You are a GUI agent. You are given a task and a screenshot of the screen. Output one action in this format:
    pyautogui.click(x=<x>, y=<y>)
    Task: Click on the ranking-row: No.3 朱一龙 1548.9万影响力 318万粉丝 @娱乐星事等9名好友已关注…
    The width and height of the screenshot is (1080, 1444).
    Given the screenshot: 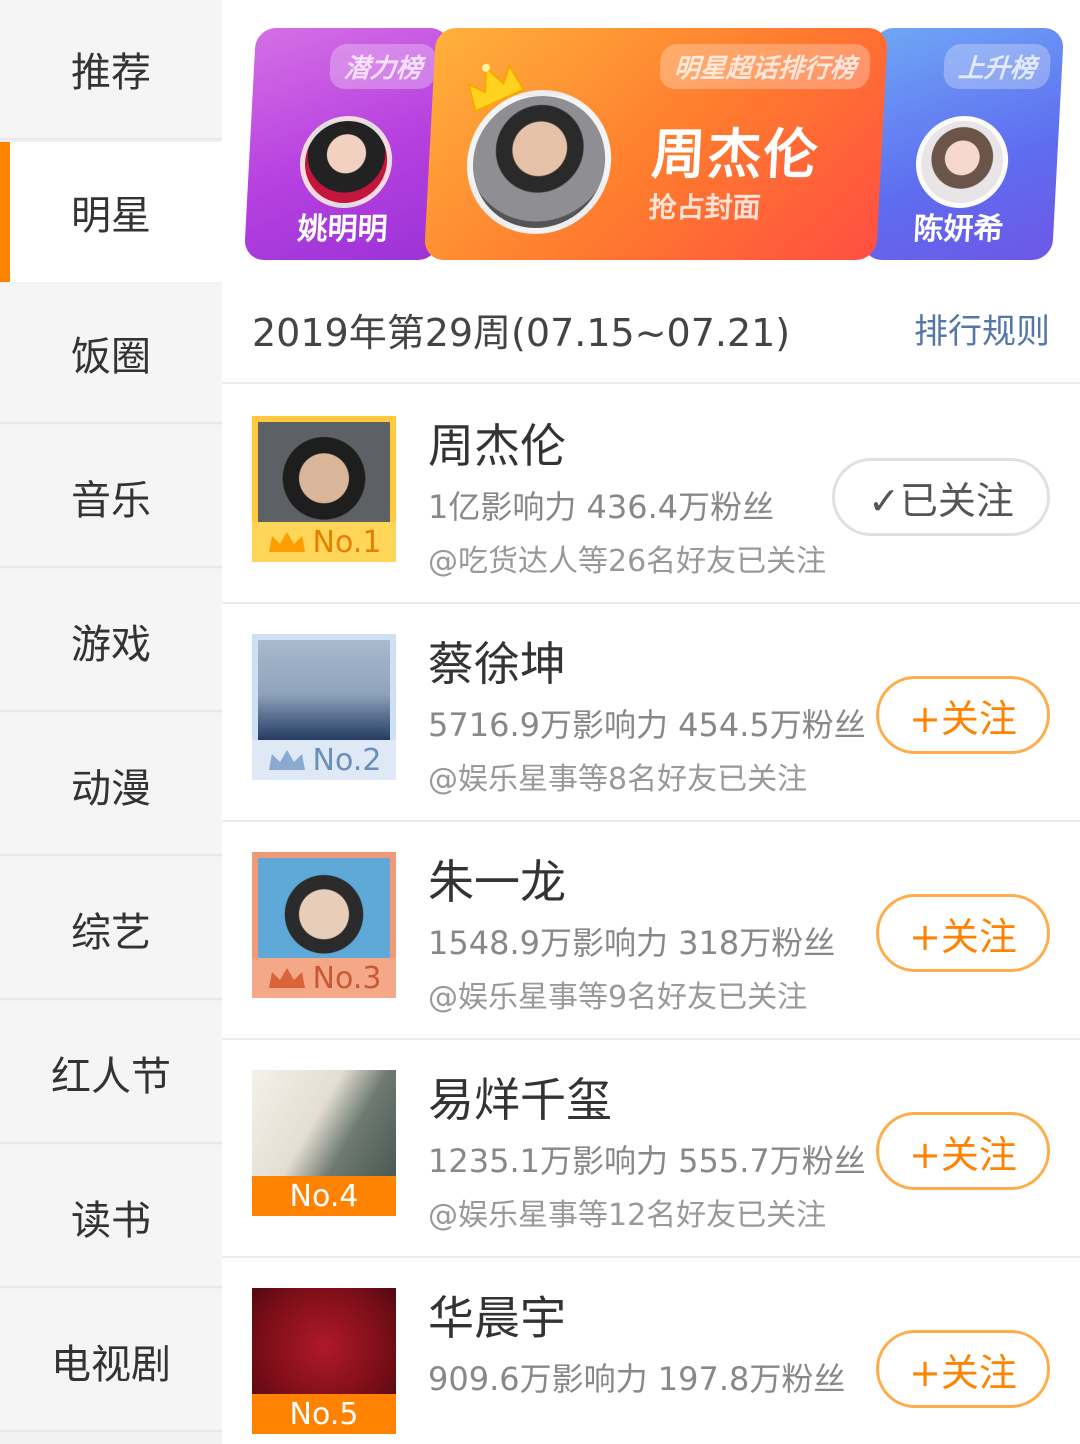 What is the action you would take?
    pyautogui.click(x=651, y=931)
    